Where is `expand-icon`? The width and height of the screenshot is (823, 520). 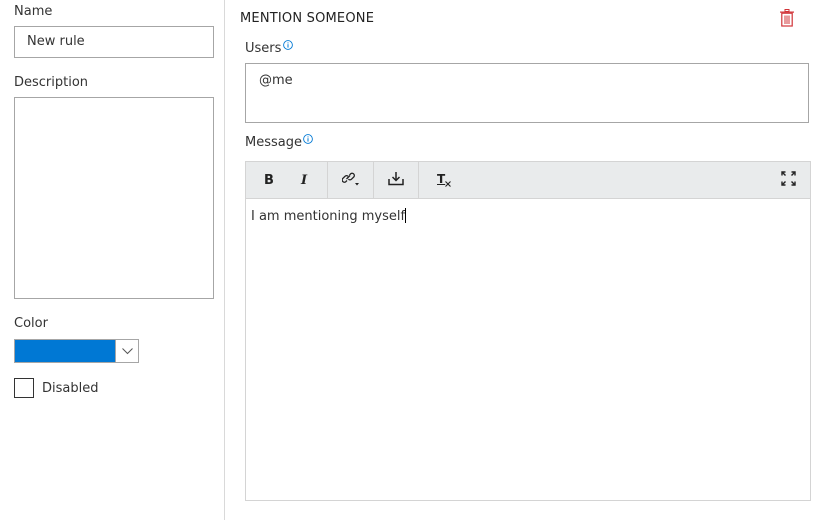
expand-icon is located at coordinates (788, 180).